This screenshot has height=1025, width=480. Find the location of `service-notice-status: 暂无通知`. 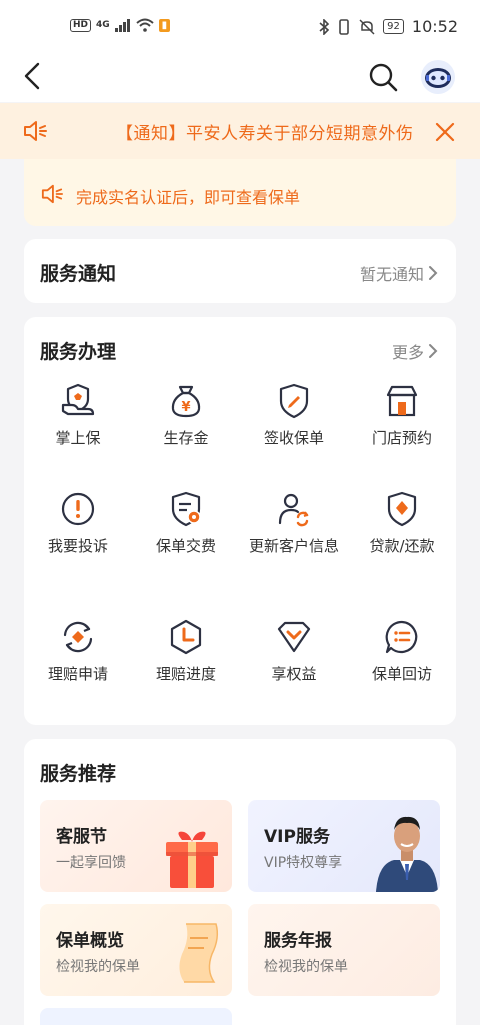

service-notice-status: 暂无通知 is located at coordinates (399, 273).